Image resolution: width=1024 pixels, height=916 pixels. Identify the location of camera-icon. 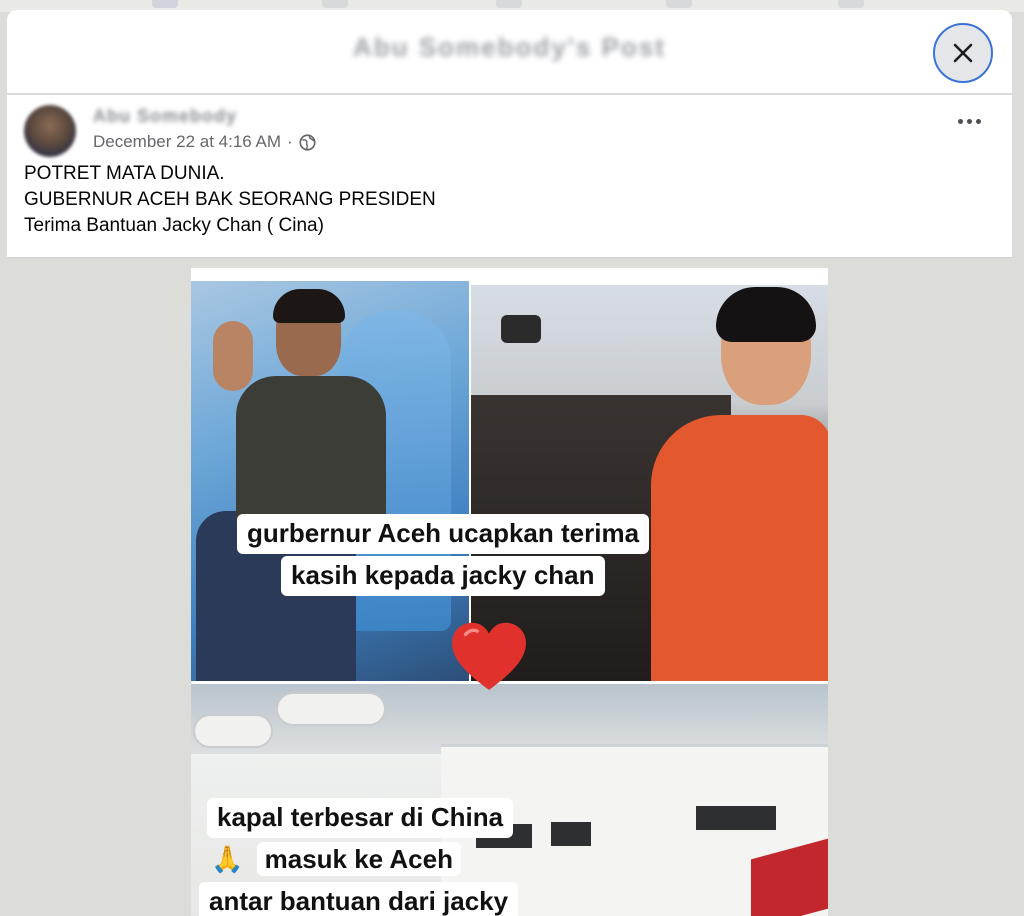
(521, 329).